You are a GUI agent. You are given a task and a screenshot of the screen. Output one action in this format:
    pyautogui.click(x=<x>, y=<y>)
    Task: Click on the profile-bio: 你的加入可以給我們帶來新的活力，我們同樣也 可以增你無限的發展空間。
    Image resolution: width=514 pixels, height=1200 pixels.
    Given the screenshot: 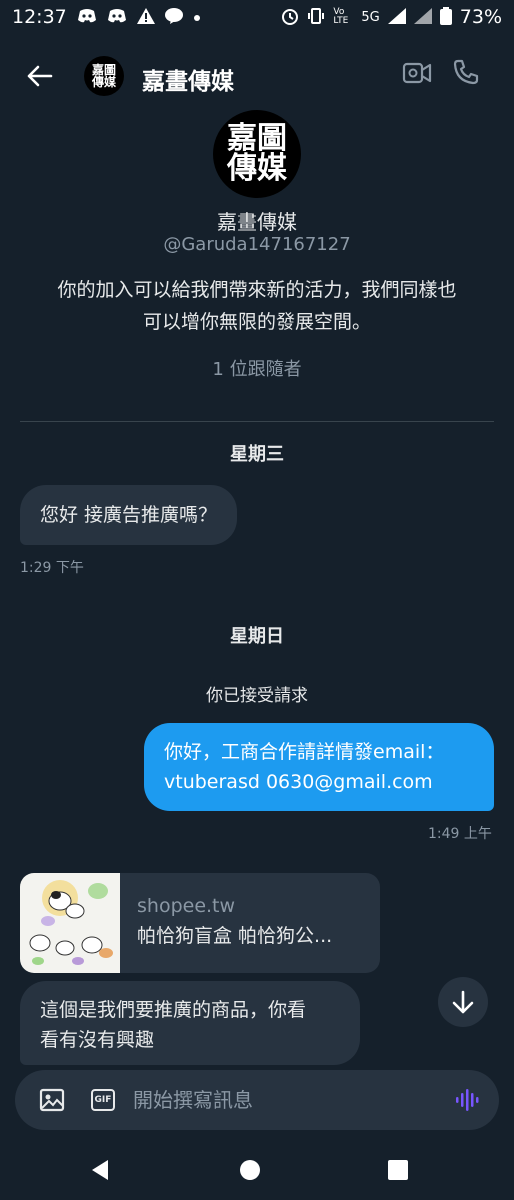 What is the action you would take?
    pyautogui.click(x=257, y=306)
    